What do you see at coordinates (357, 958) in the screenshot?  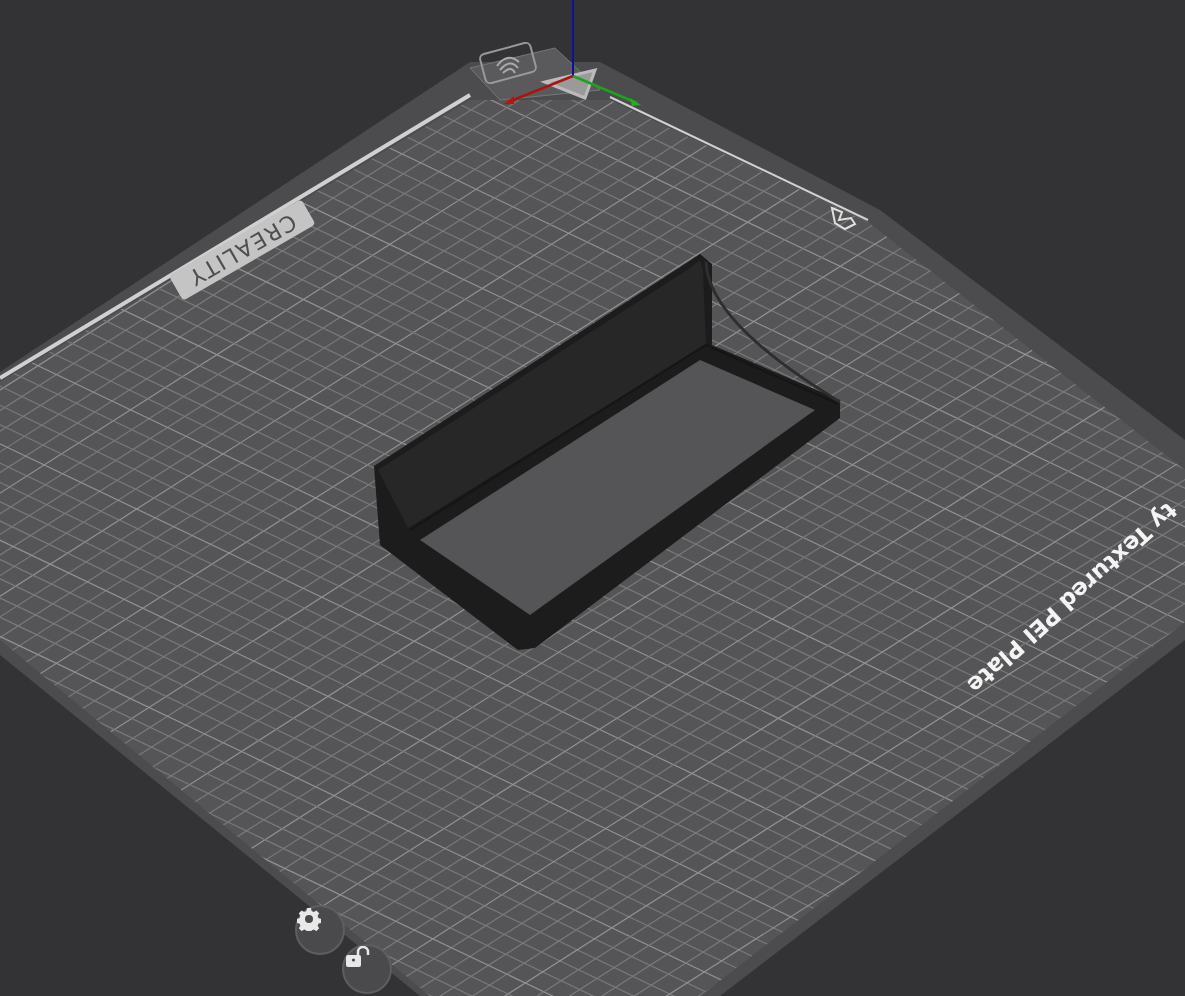 I see `unlocked-padlock-icon` at bounding box center [357, 958].